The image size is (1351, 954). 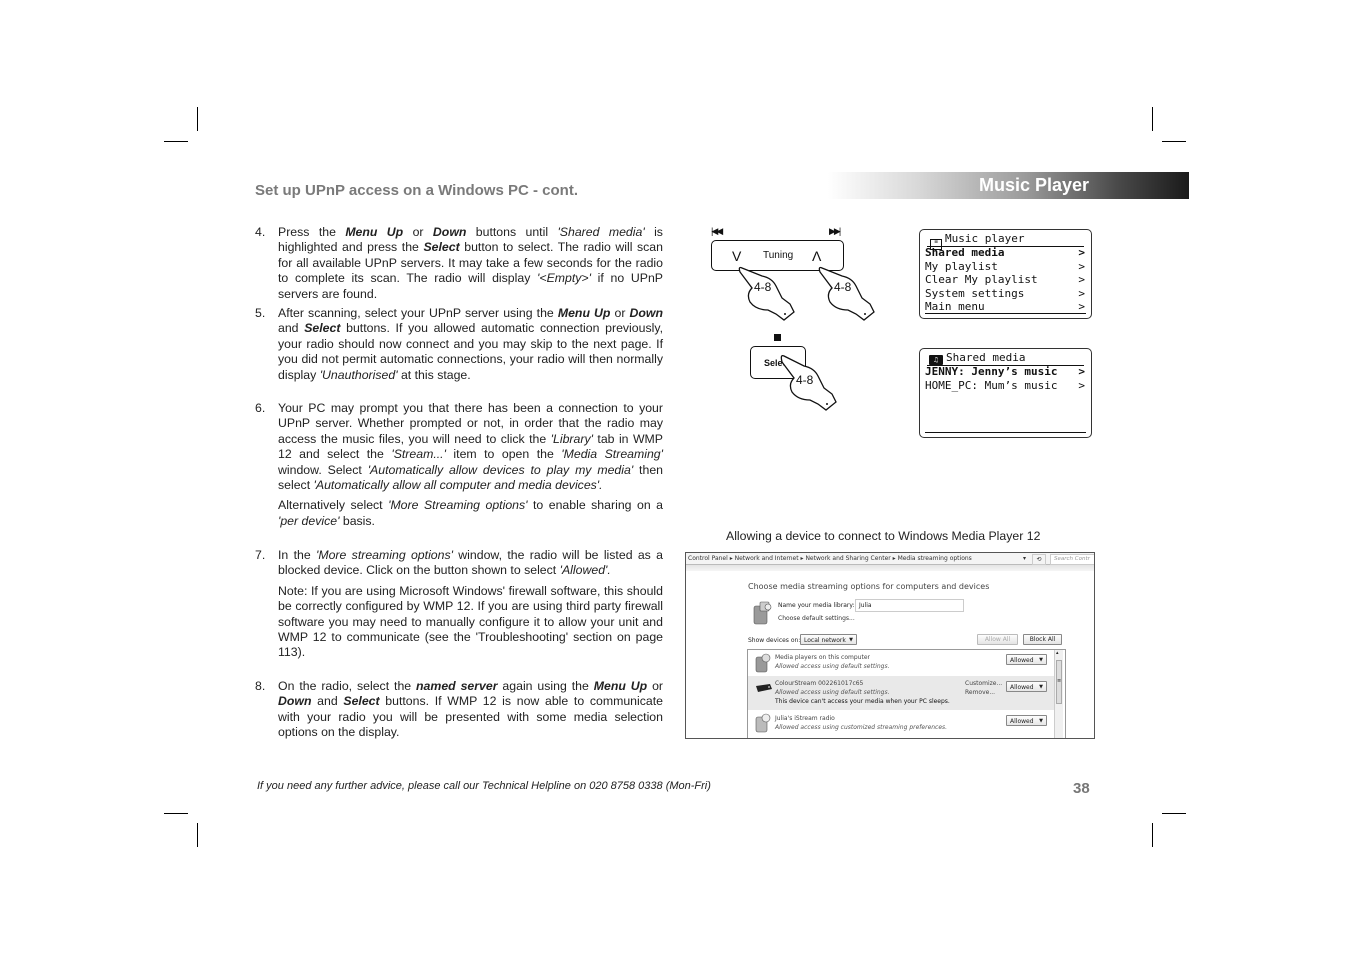 What do you see at coordinates (1057, 653) in the screenshot?
I see `scroll-up-icon: ▴` at bounding box center [1057, 653].